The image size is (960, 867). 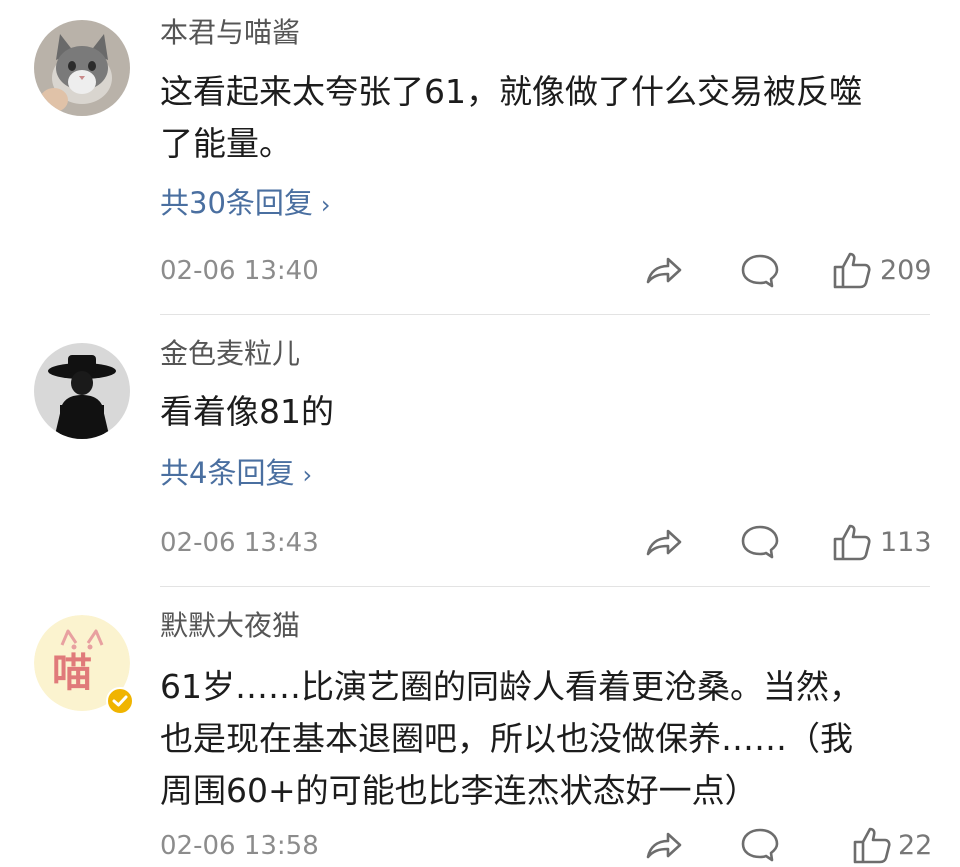 What do you see at coordinates (239, 846) in the screenshot?
I see `timestamp: 02-06 13:58` at bounding box center [239, 846].